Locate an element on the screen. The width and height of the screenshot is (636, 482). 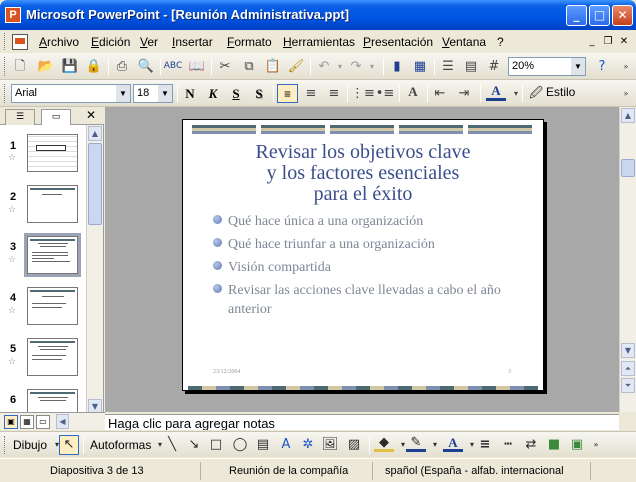
insert-chart-icon: ▮ is located at coordinates (397, 66).